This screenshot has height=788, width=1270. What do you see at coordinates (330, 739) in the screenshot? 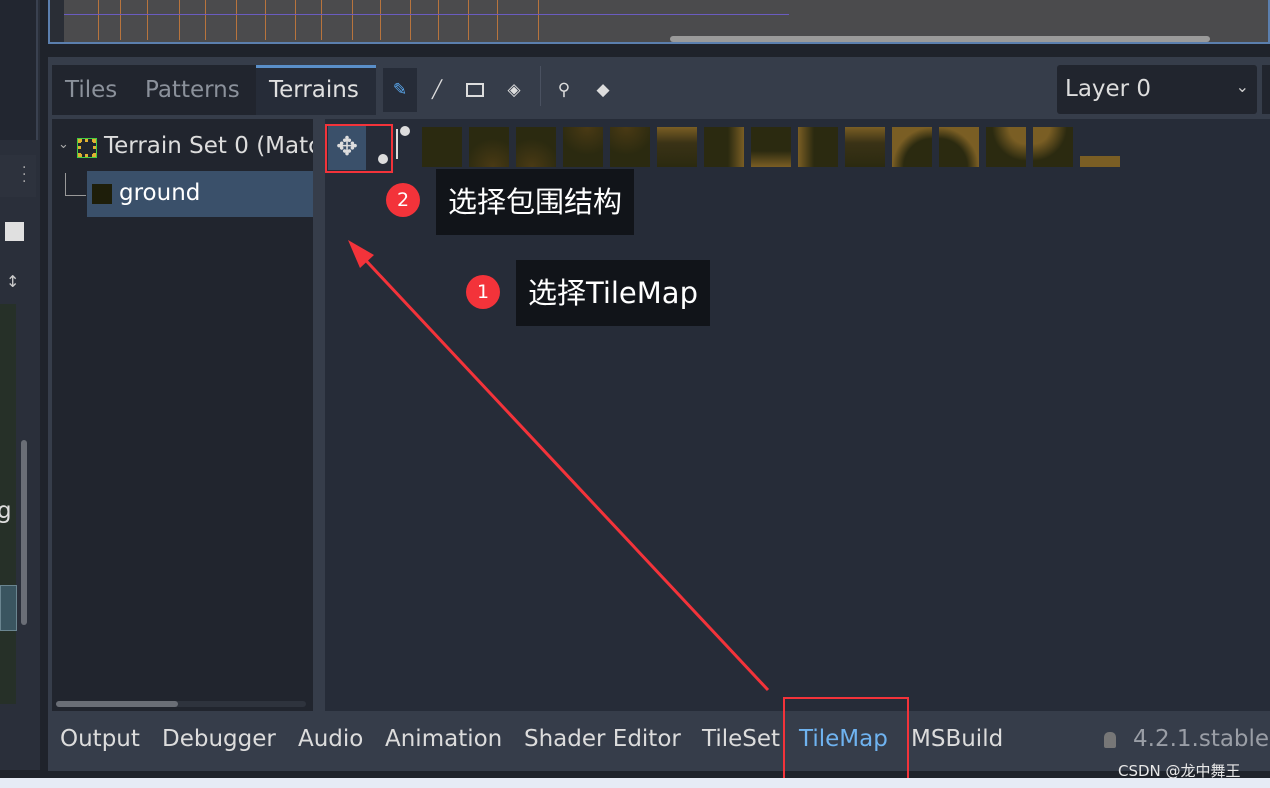
I see `bottom-tab-audio: Audio` at bounding box center [330, 739].